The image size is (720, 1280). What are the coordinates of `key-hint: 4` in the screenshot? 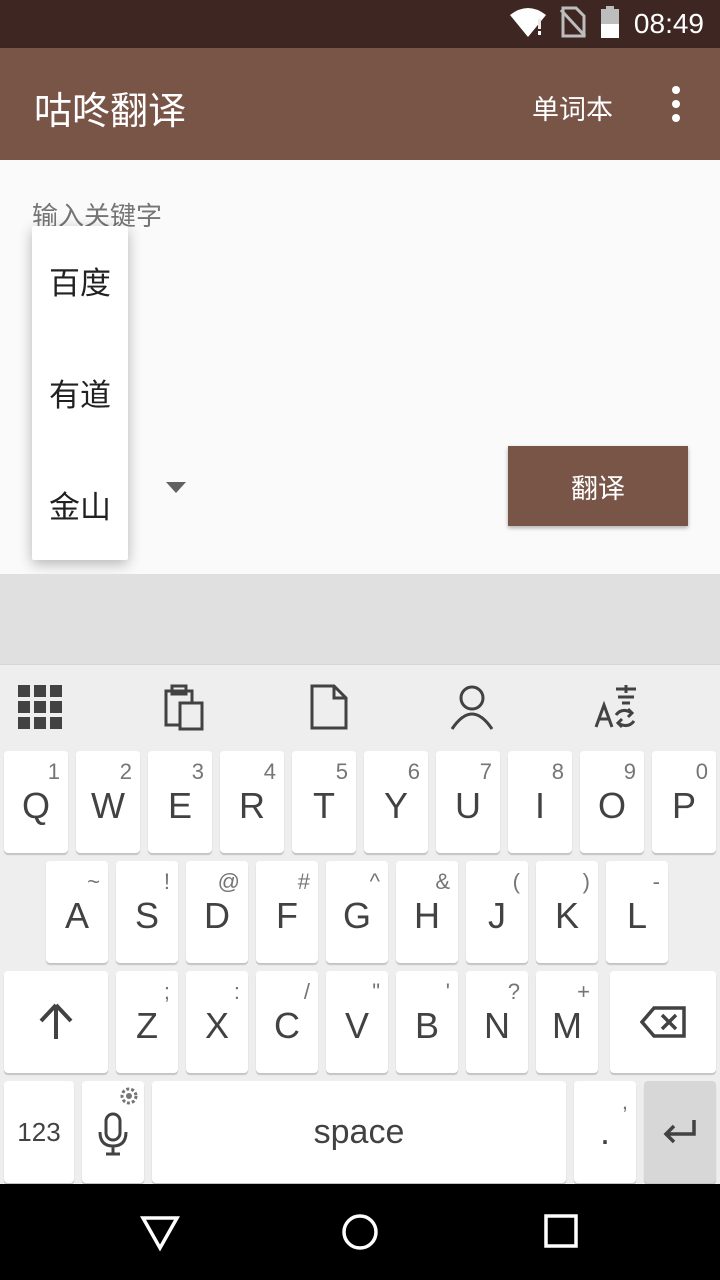 It's located at (269, 771).